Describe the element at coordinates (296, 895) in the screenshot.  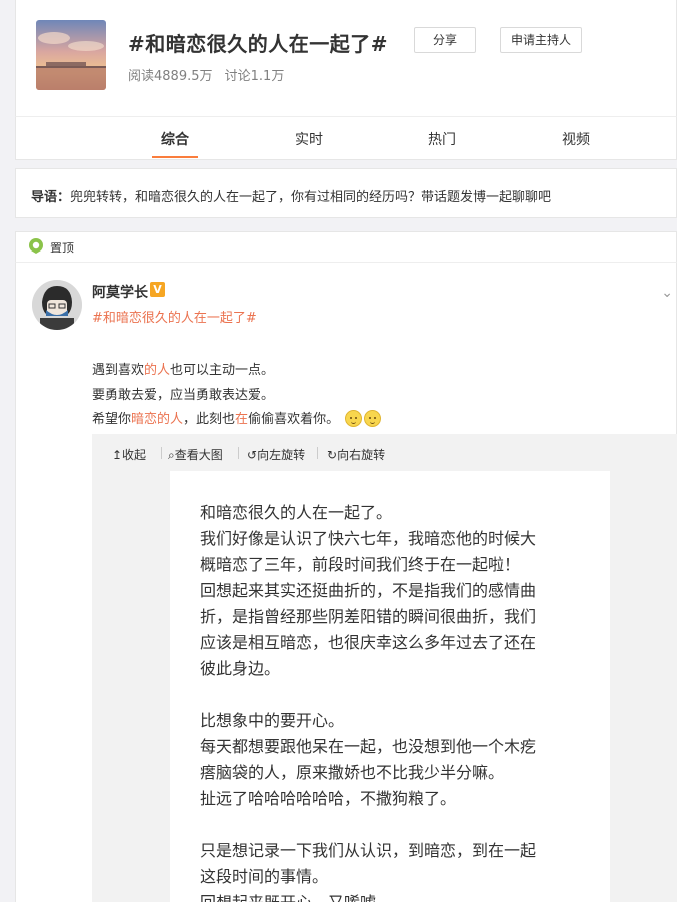
I see `image-text-line: 回想起来既开心，又唏嘘。` at that location.